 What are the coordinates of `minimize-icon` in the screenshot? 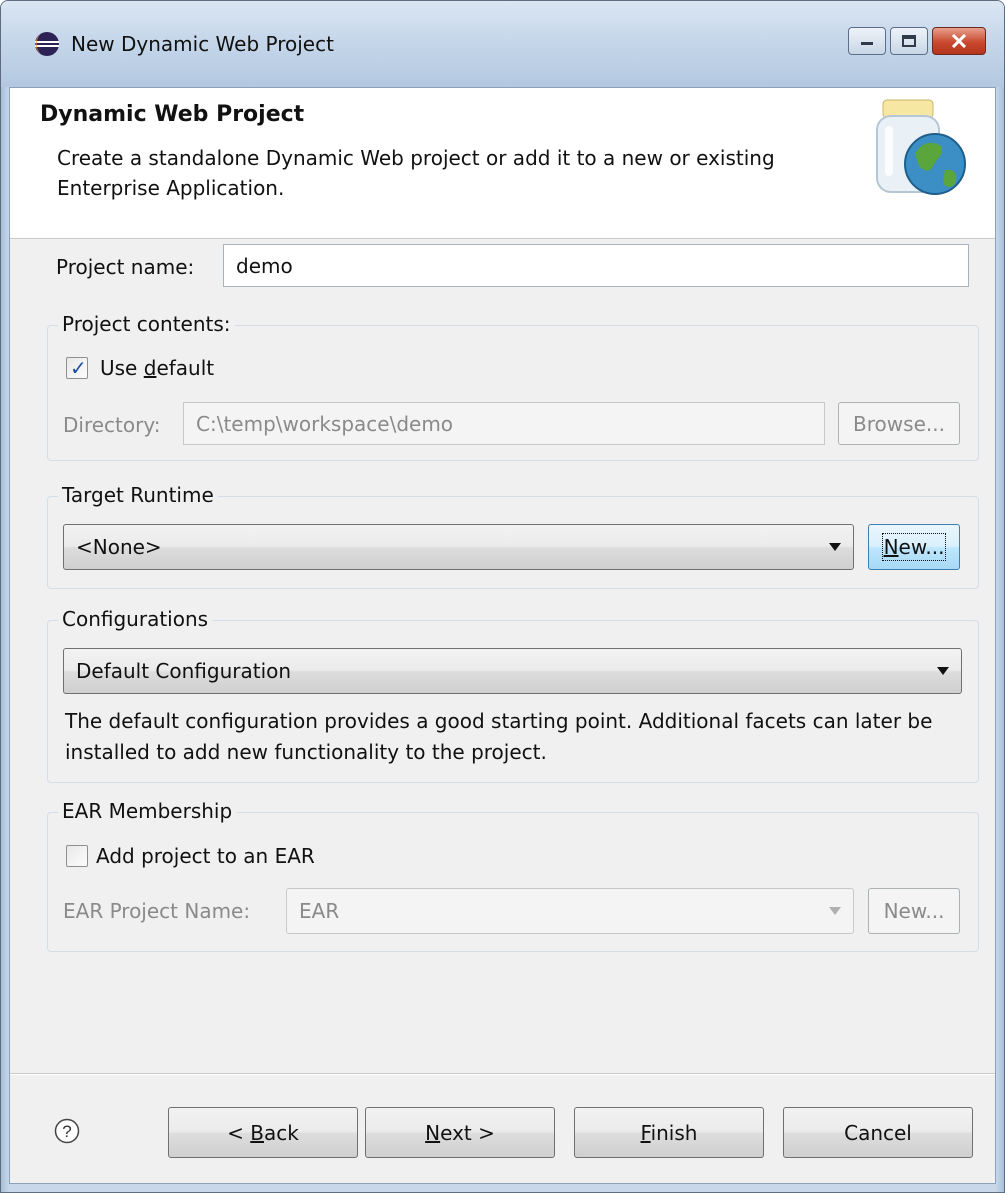 It's located at (867, 43).